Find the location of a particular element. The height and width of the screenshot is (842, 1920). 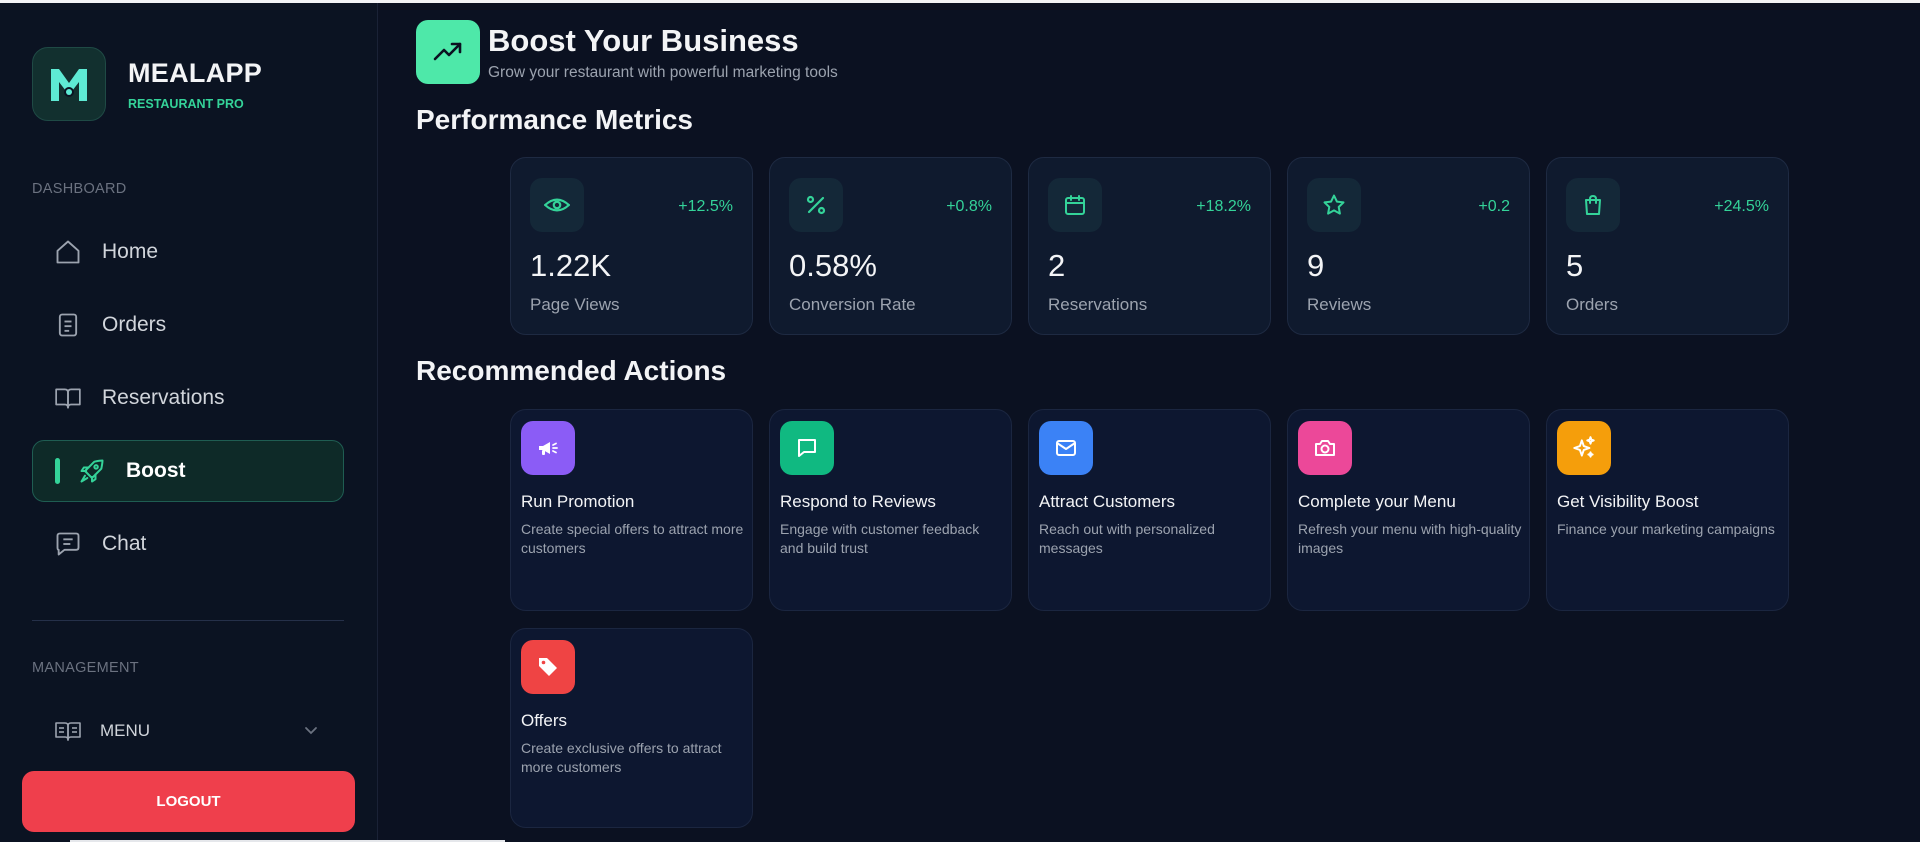

performance-metrics-title: Performance Metrics is located at coordinates (555, 119).